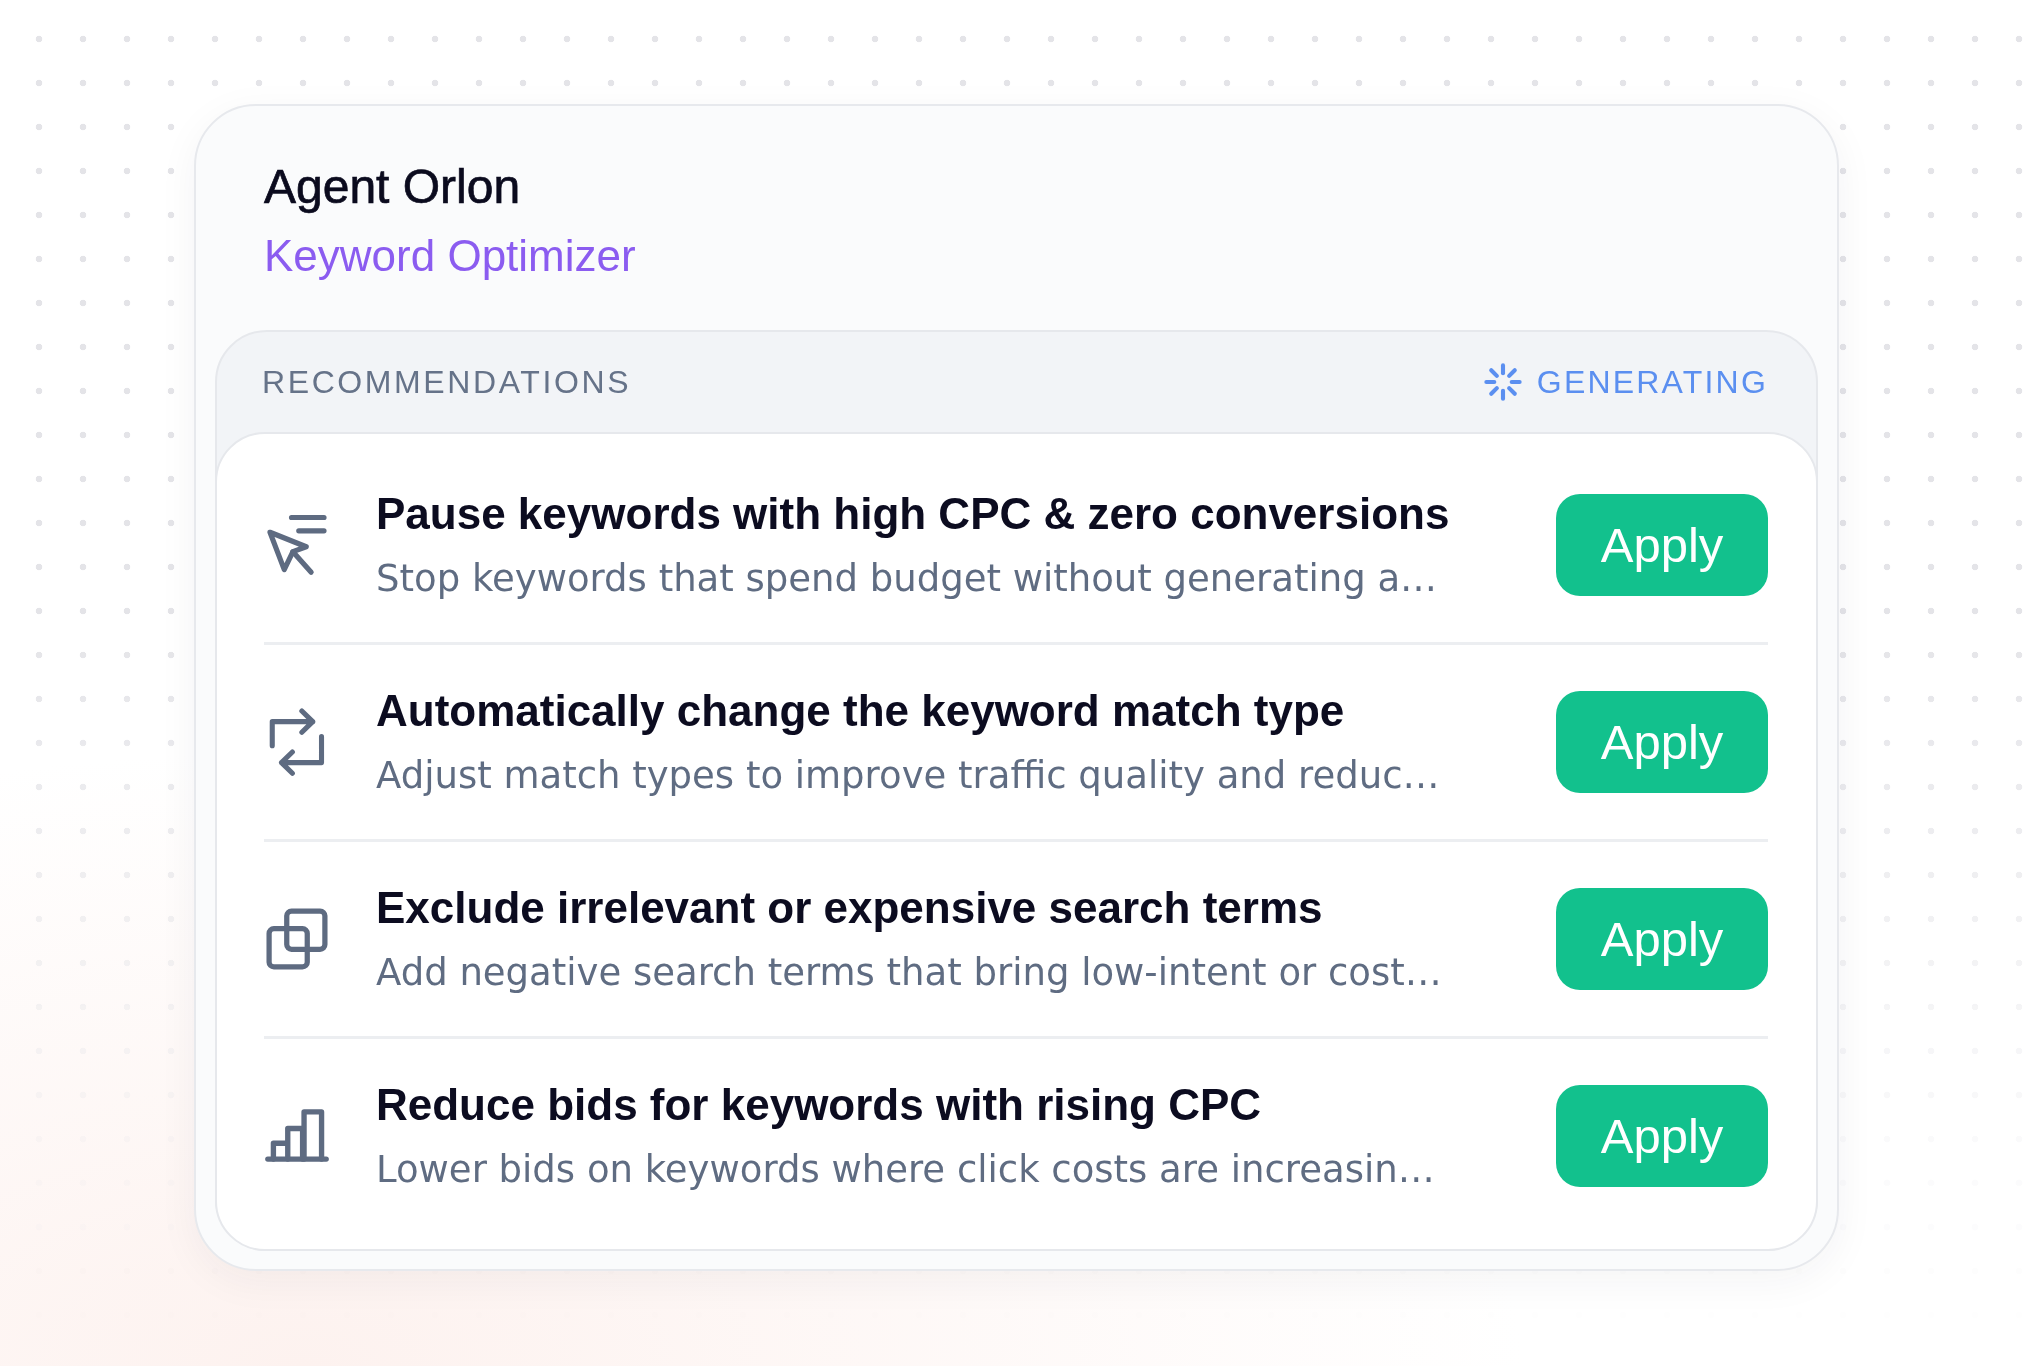 Image resolution: width=2031 pixels, height=1366 pixels. What do you see at coordinates (849, 908) in the screenshot?
I see `recommendation-title: Exclude irrelevant or expensive search terms` at bounding box center [849, 908].